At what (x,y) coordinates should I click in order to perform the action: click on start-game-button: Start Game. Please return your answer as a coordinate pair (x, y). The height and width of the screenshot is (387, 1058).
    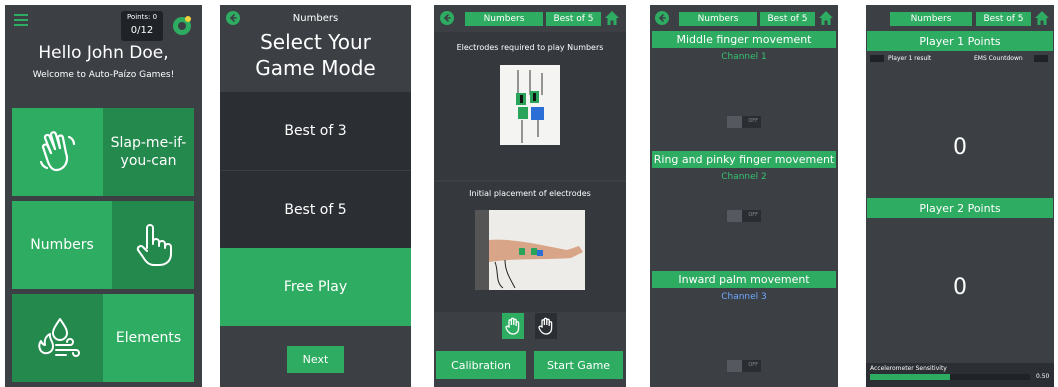
    Looking at the image, I should click on (578, 365).